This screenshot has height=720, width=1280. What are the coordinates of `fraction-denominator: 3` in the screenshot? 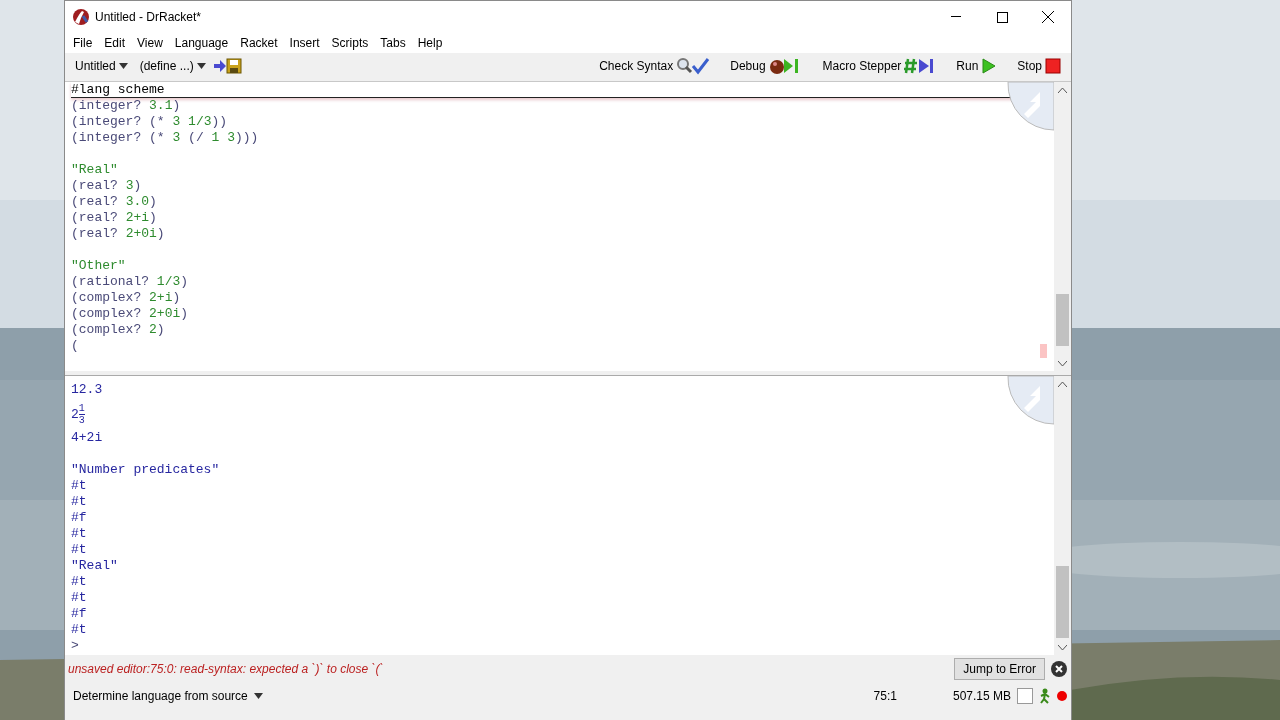 It's located at (81, 420).